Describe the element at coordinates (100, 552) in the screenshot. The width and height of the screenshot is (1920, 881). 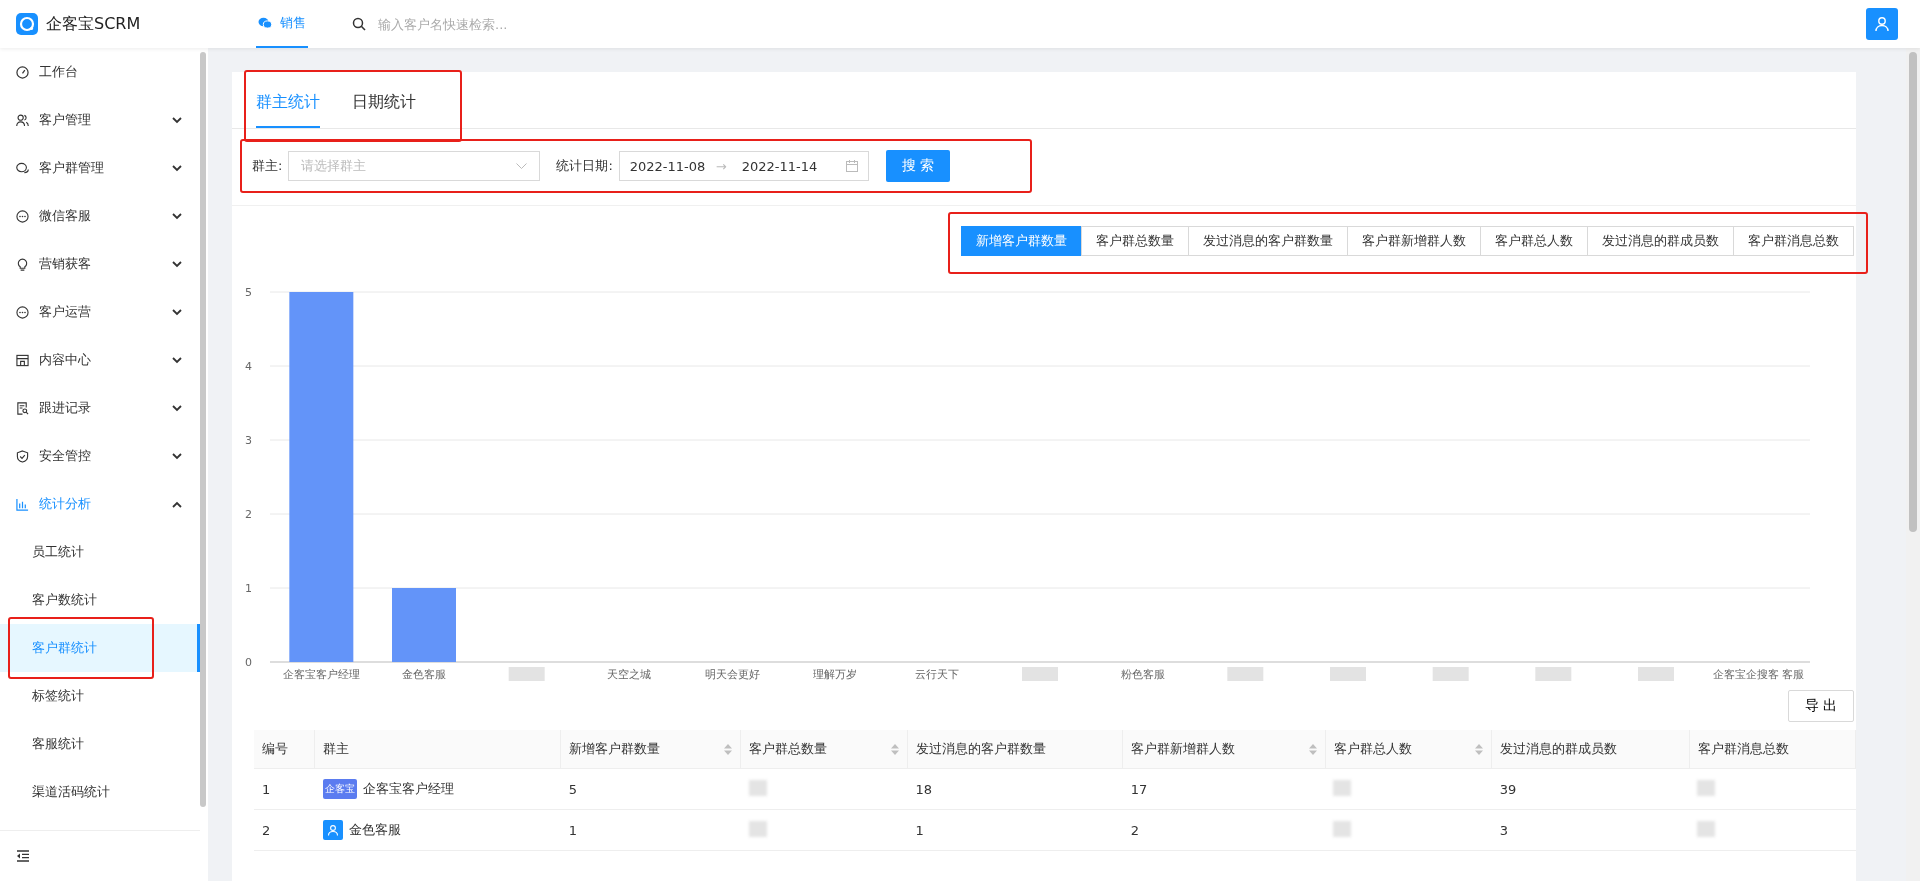
I see `sidebar-subitem: 员工统计` at that location.